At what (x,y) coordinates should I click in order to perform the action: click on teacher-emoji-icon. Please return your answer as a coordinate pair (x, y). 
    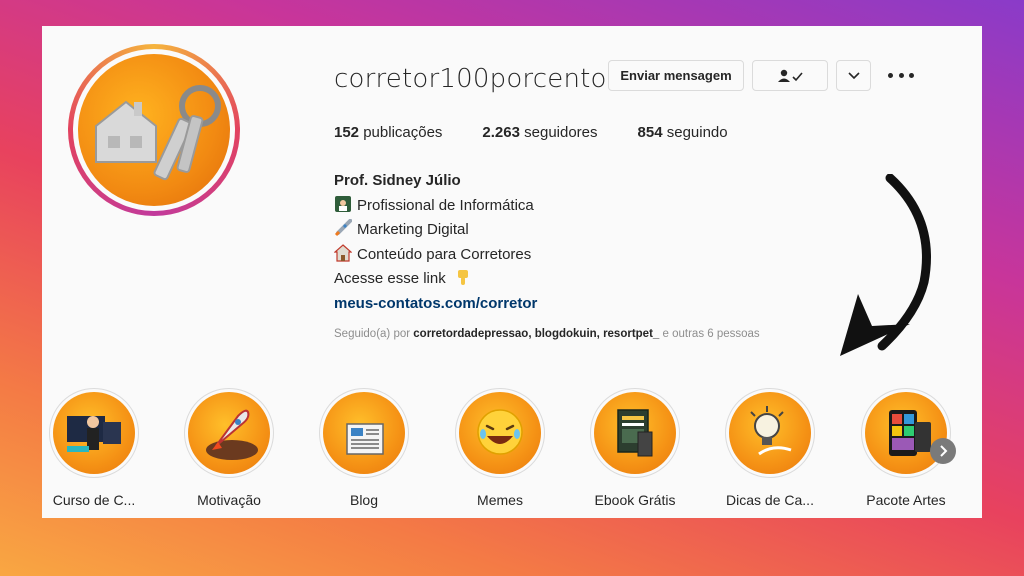
    Looking at the image, I should click on (343, 203).